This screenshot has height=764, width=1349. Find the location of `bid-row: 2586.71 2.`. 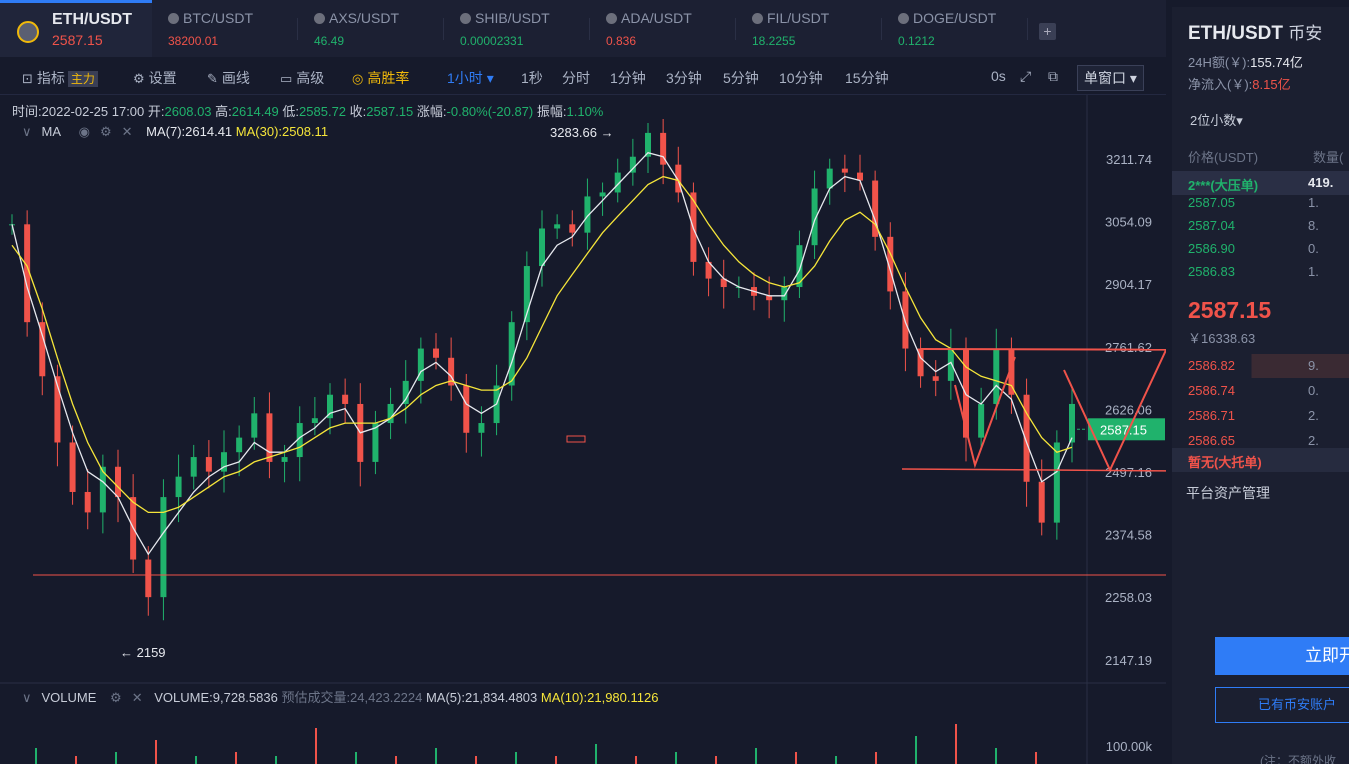

bid-row: 2586.71 2. is located at coordinates (1260, 416).